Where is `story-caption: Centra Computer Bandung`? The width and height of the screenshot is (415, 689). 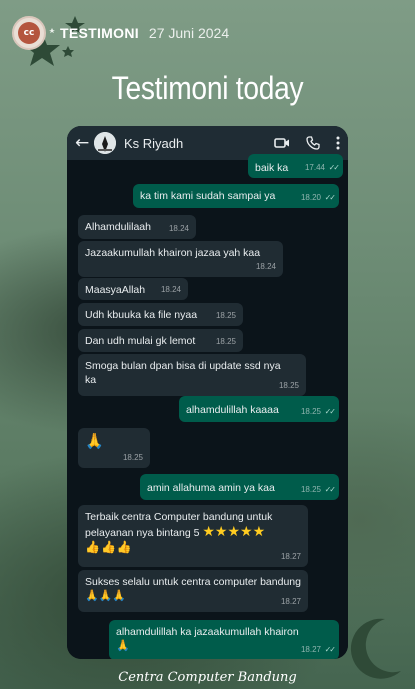
story-caption: Centra Computer Bandung is located at coordinates (207, 677).